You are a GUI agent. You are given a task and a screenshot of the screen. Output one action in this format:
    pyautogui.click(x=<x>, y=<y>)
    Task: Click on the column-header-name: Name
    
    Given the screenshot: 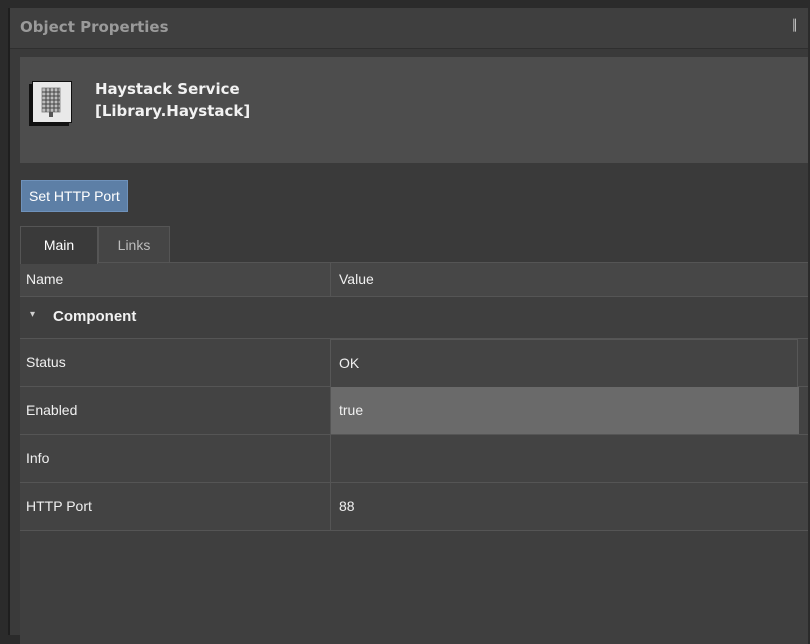 What is the action you would take?
    pyautogui.click(x=44, y=279)
    